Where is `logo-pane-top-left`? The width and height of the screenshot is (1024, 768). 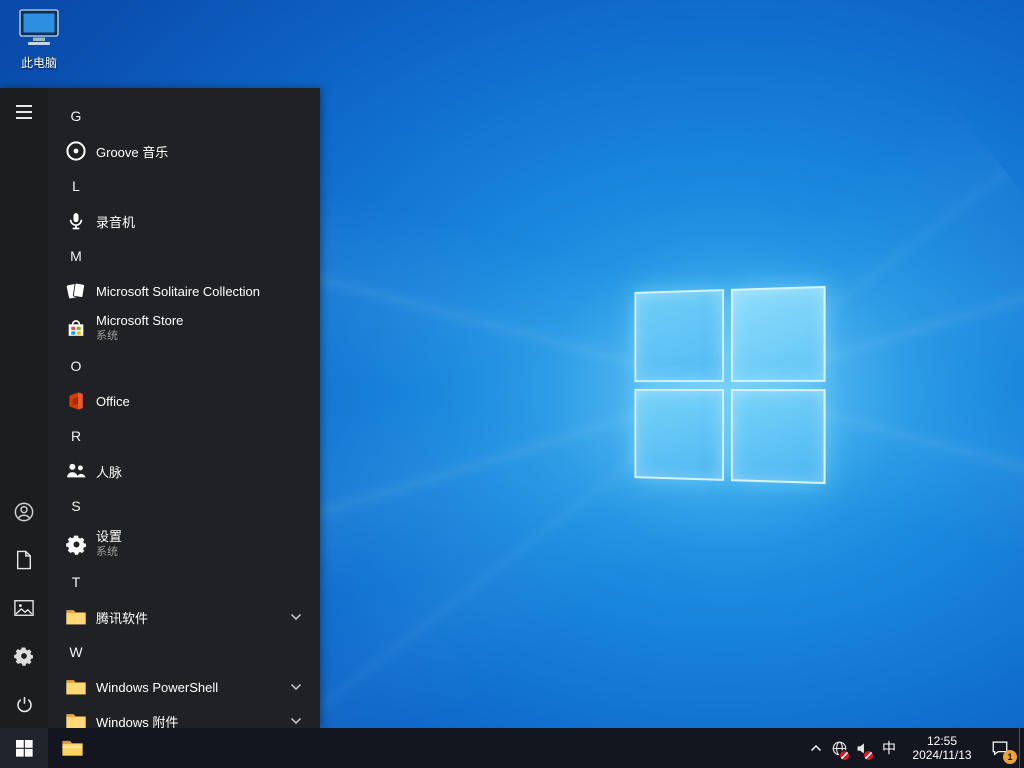 logo-pane-top-left is located at coordinates (679, 335).